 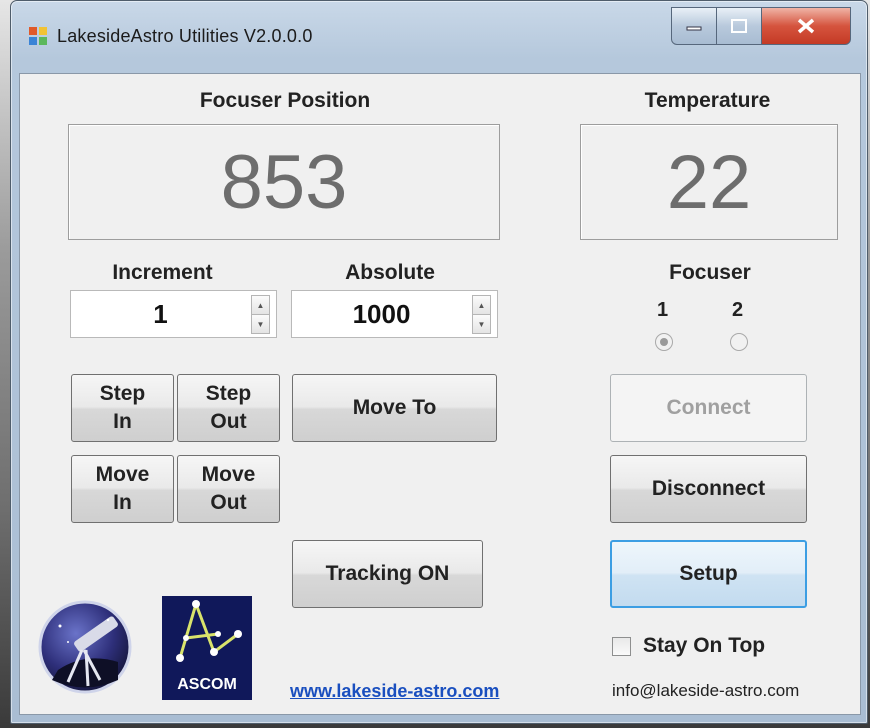 I want to click on move-in-button: Move In, so click(x=122, y=489).